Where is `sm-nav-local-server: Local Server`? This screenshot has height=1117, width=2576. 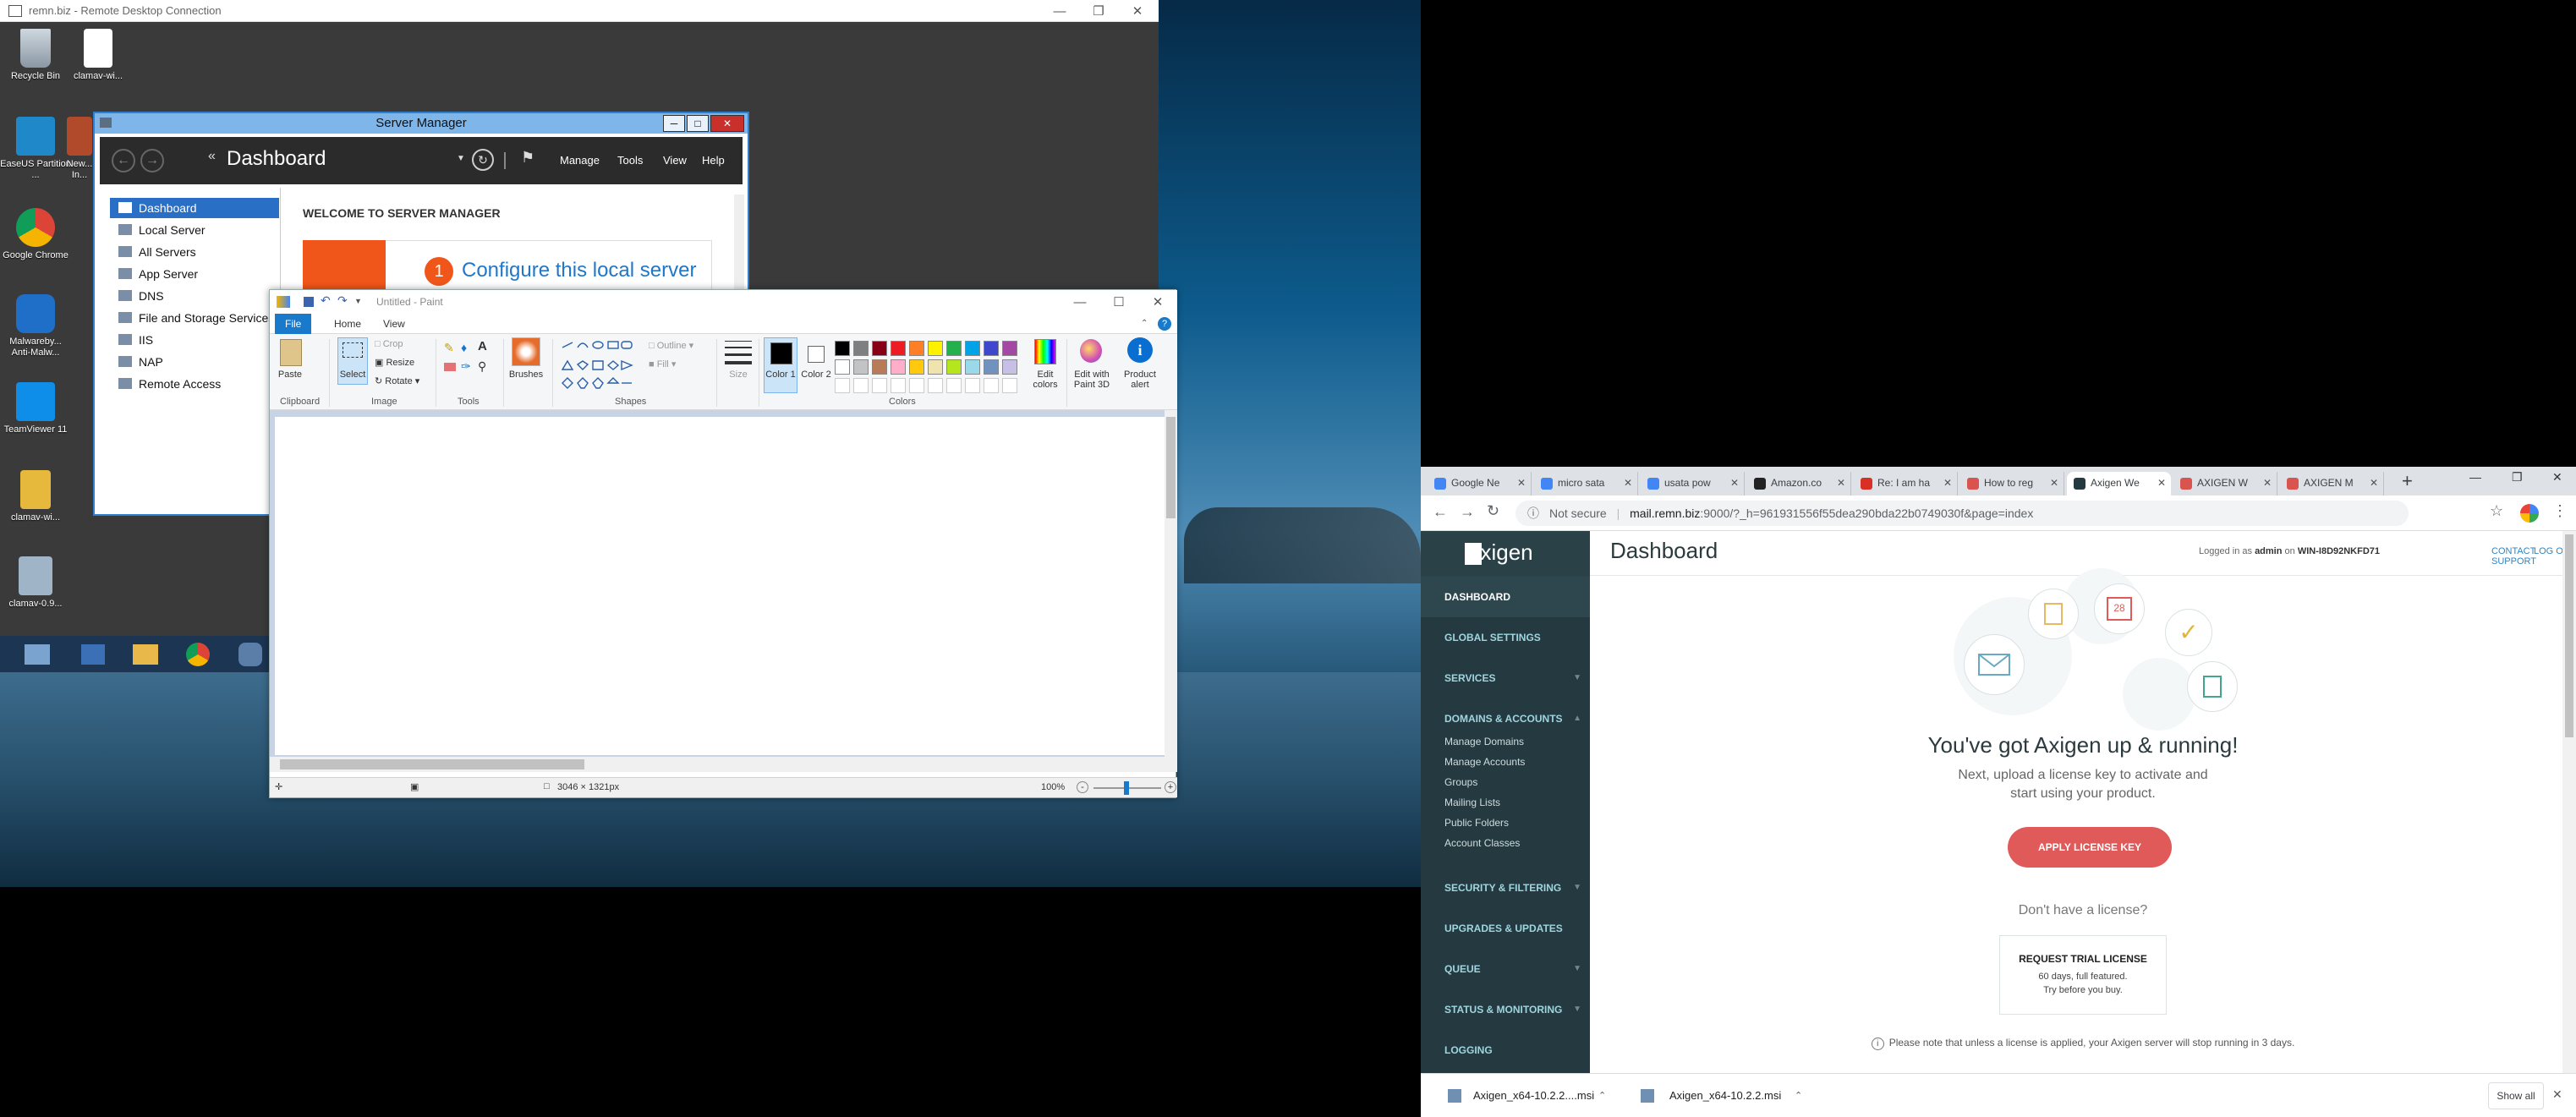 sm-nav-local-server: Local Server is located at coordinates (194, 230).